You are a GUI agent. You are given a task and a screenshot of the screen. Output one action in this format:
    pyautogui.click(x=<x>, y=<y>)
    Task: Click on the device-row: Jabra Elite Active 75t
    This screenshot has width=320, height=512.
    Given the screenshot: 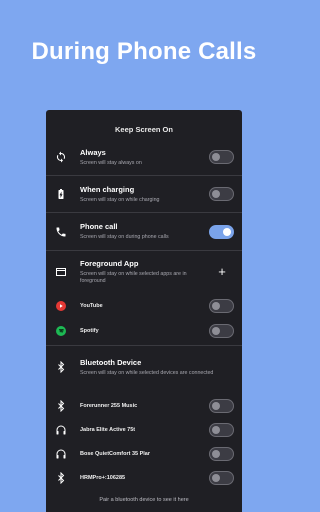 What is the action you would take?
    pyautogui.click(x=144, y=430)
    